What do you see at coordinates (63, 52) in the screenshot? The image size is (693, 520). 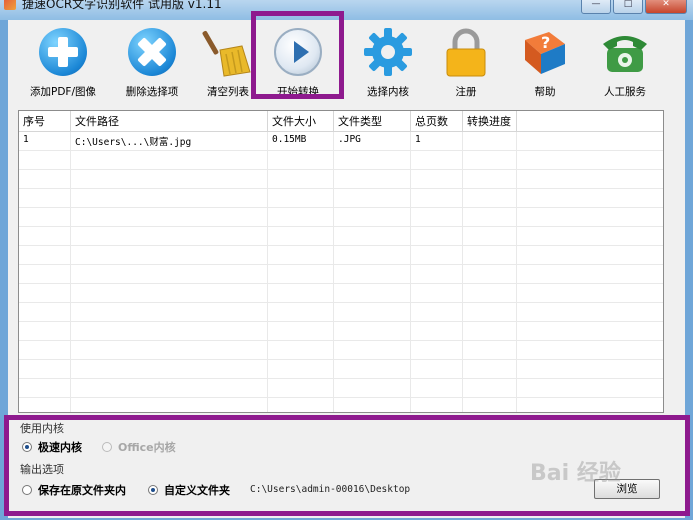 I see `add-icon` at bounding box center [63, 52].